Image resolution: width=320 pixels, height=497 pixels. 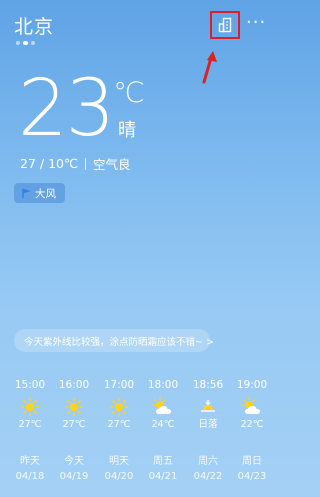 I want to click on hour-time: 18:00, so click(x=163, y=385).